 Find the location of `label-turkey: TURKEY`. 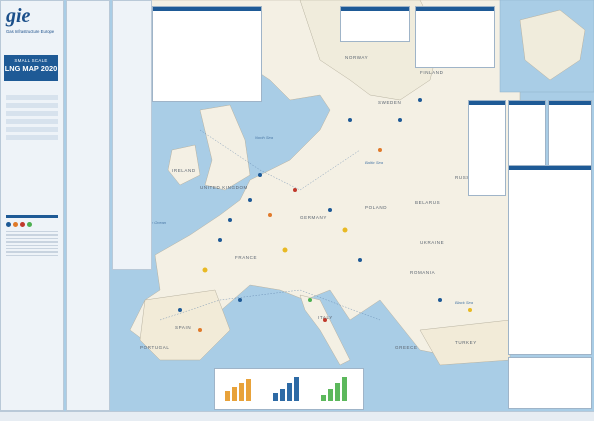

label-turkey: TURKEY is located at coordinates (466, 342).